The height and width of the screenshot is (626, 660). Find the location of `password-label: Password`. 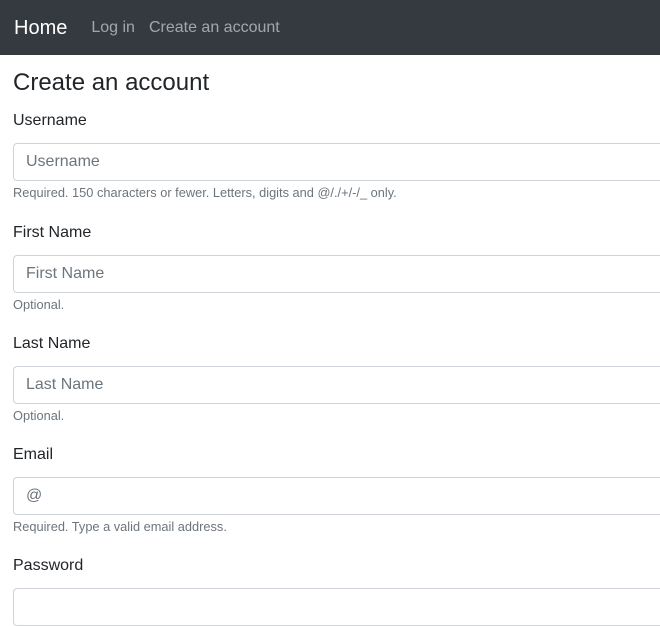

password-label: Password is located at coordinates (48, 565).